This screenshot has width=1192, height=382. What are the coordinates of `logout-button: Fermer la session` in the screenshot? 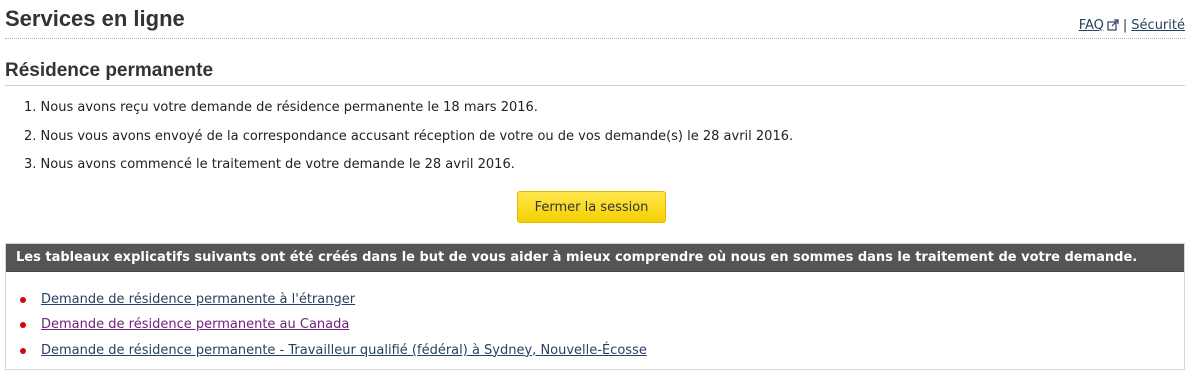 It's located at (591, 207).